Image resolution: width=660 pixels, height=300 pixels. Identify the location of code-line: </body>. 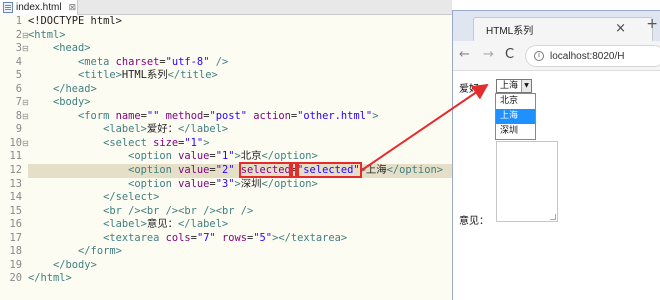
(240, 266).